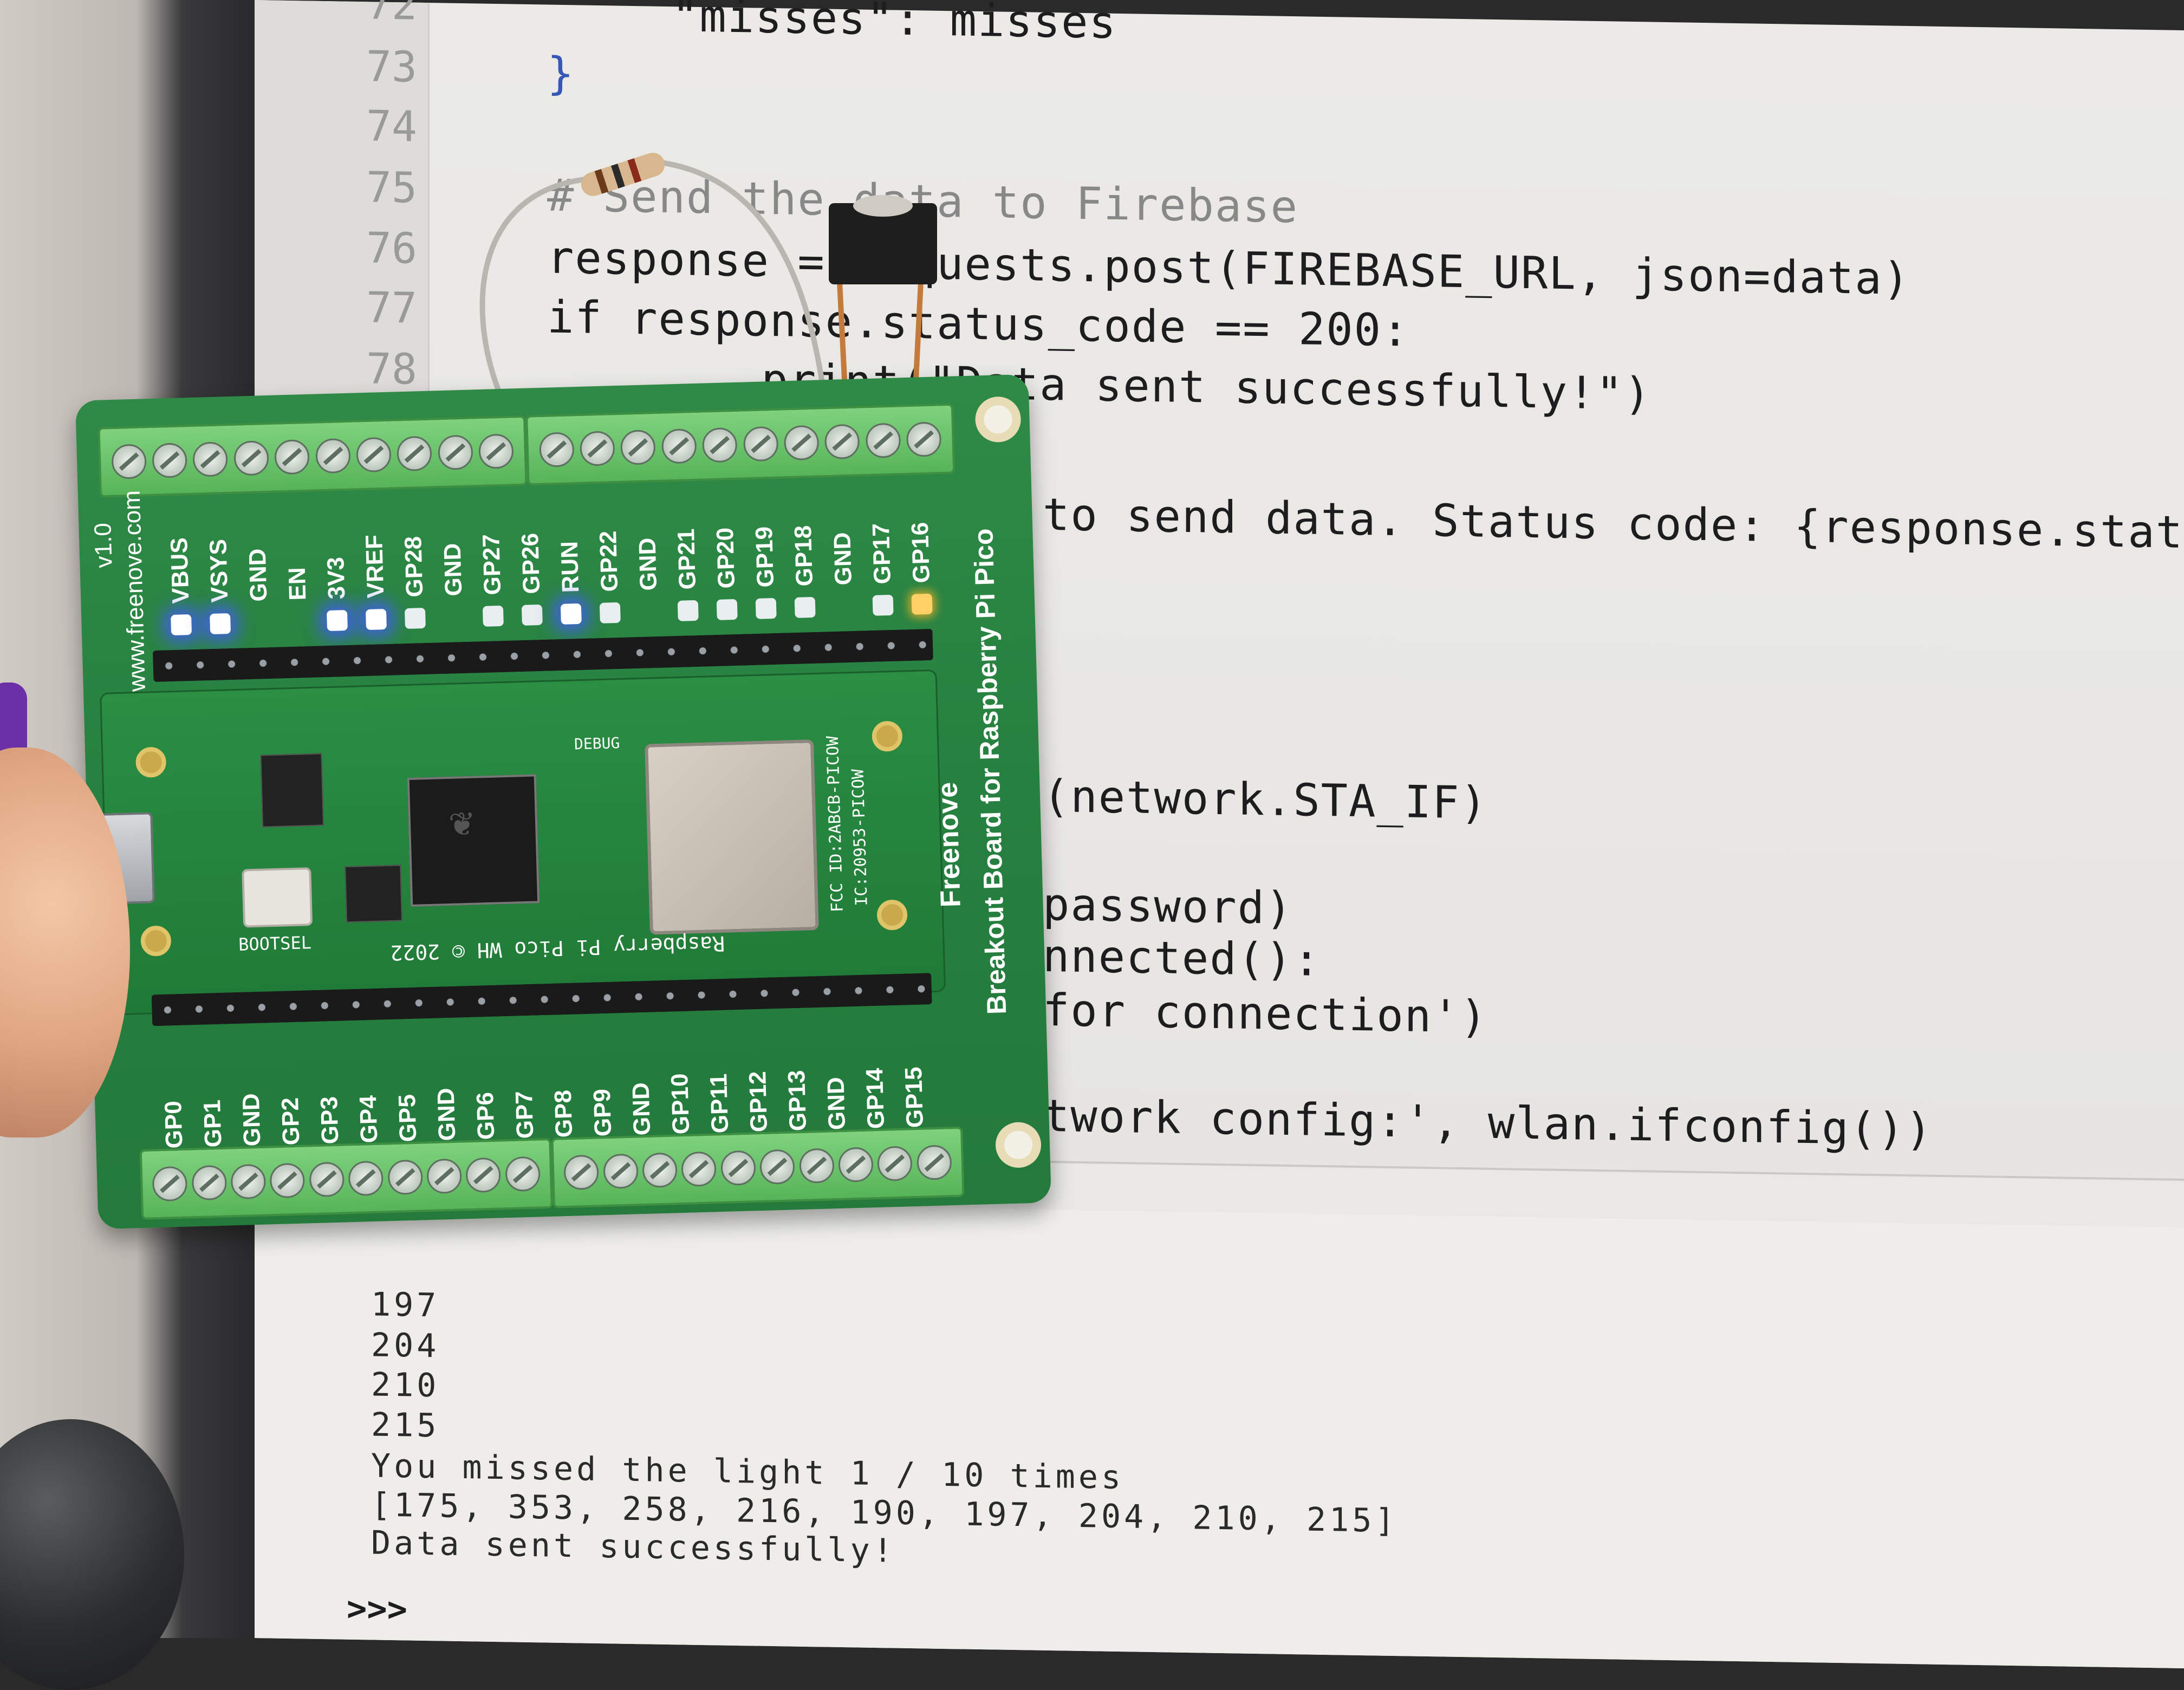 This screenshot has height=1690, width=2184. I want to click on pin-label: GP18, so click(803, 556).